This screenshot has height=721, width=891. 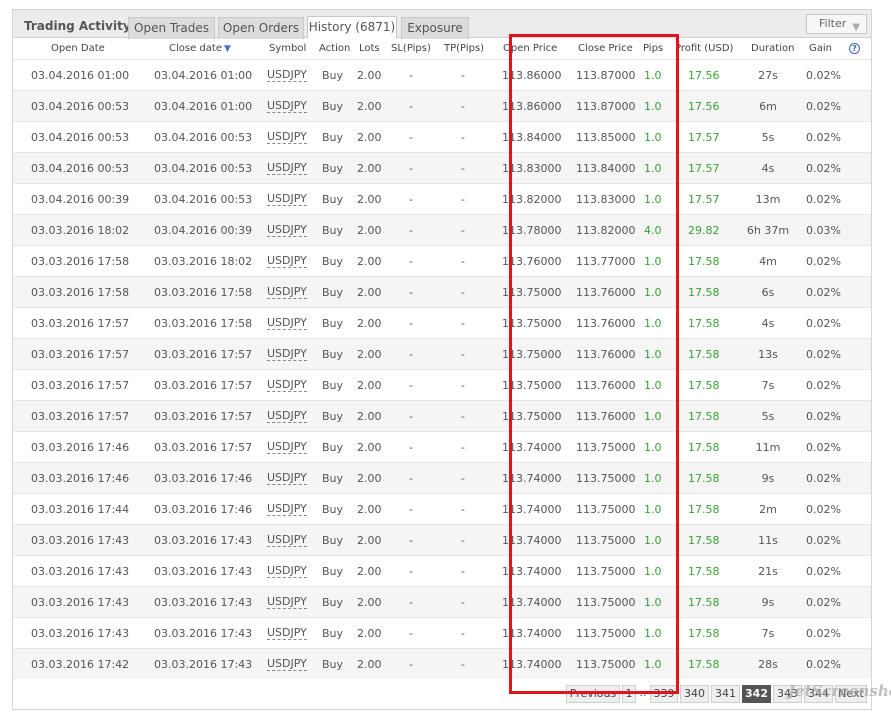 What do you see at coordinates (694, 694) in the screenshot?
I see `pagination-page-340: 340` at bounding box center [694, 694].